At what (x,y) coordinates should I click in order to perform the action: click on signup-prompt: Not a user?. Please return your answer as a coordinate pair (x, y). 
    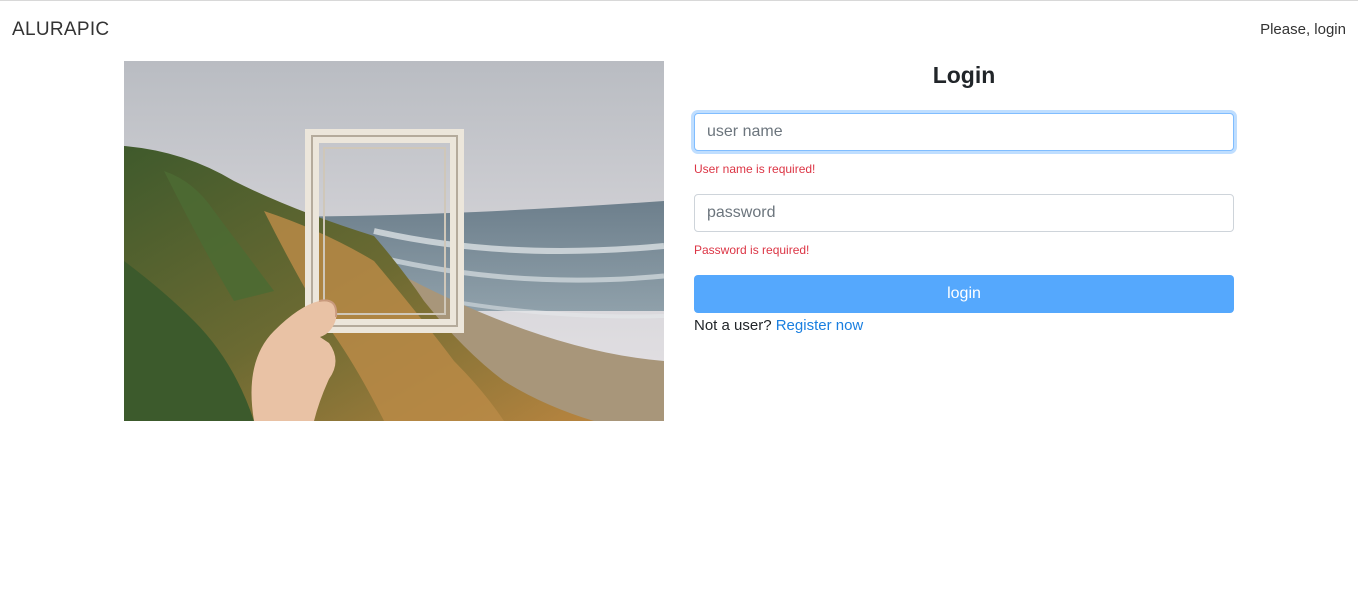
    Looking at the image, I should click on (733, 325).